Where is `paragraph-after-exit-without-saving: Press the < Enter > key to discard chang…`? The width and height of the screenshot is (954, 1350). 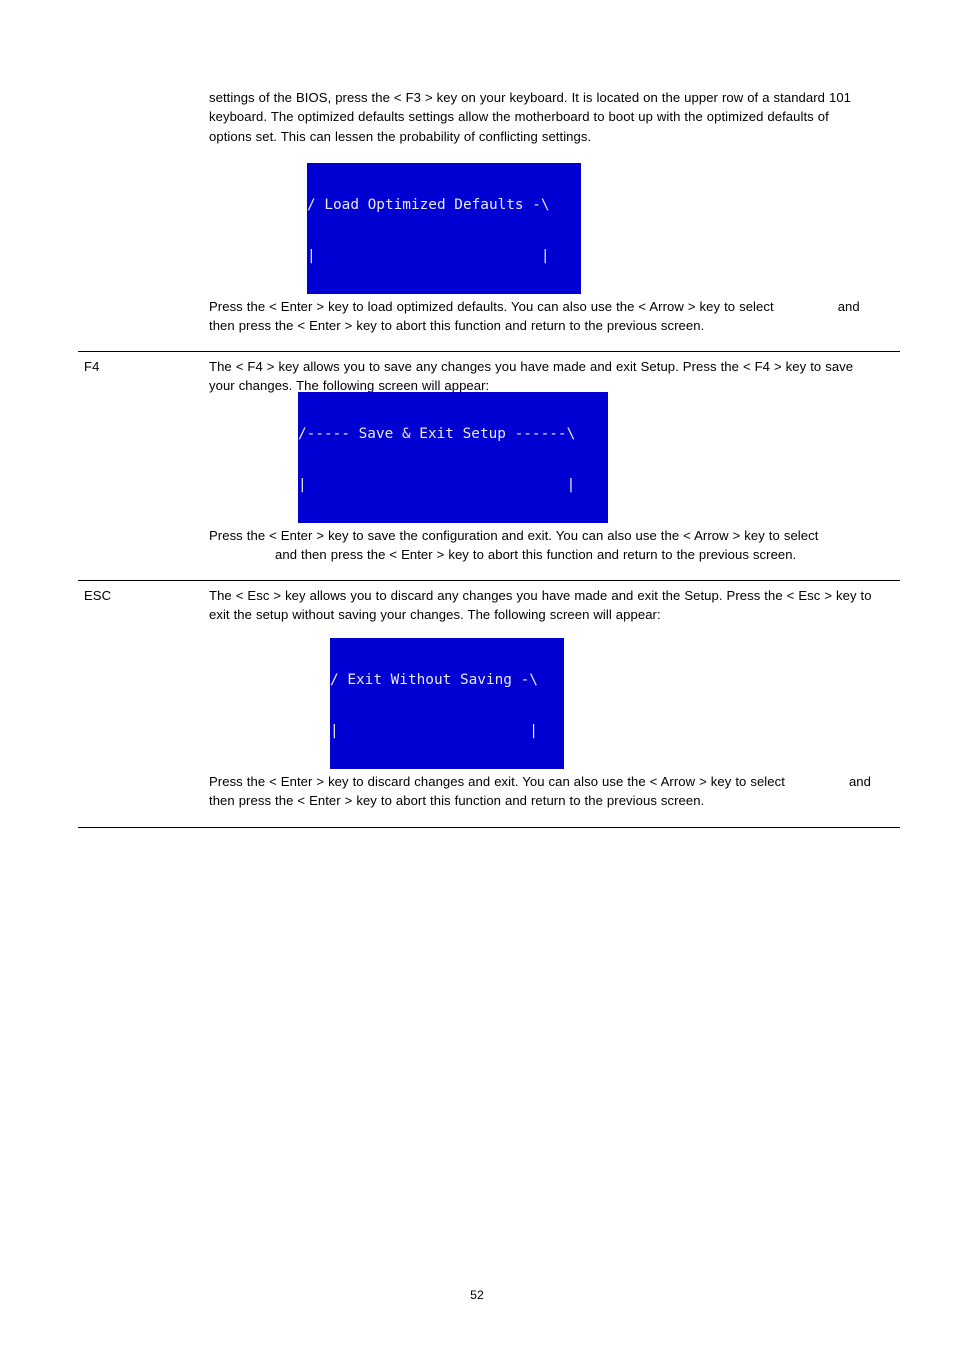 paragraph-after-exit-without-saving: Press the < Enter > key to discard chang… is located at coordinates (542, 791).